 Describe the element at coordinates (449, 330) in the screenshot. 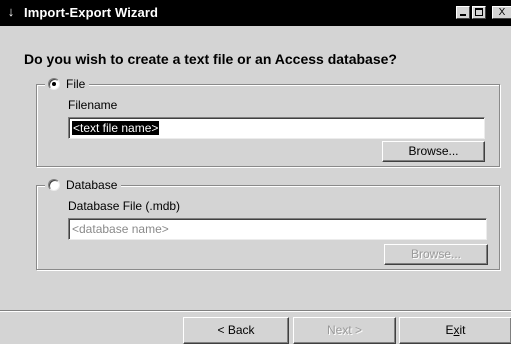

I see `exit-label-prefix: E` at that location.